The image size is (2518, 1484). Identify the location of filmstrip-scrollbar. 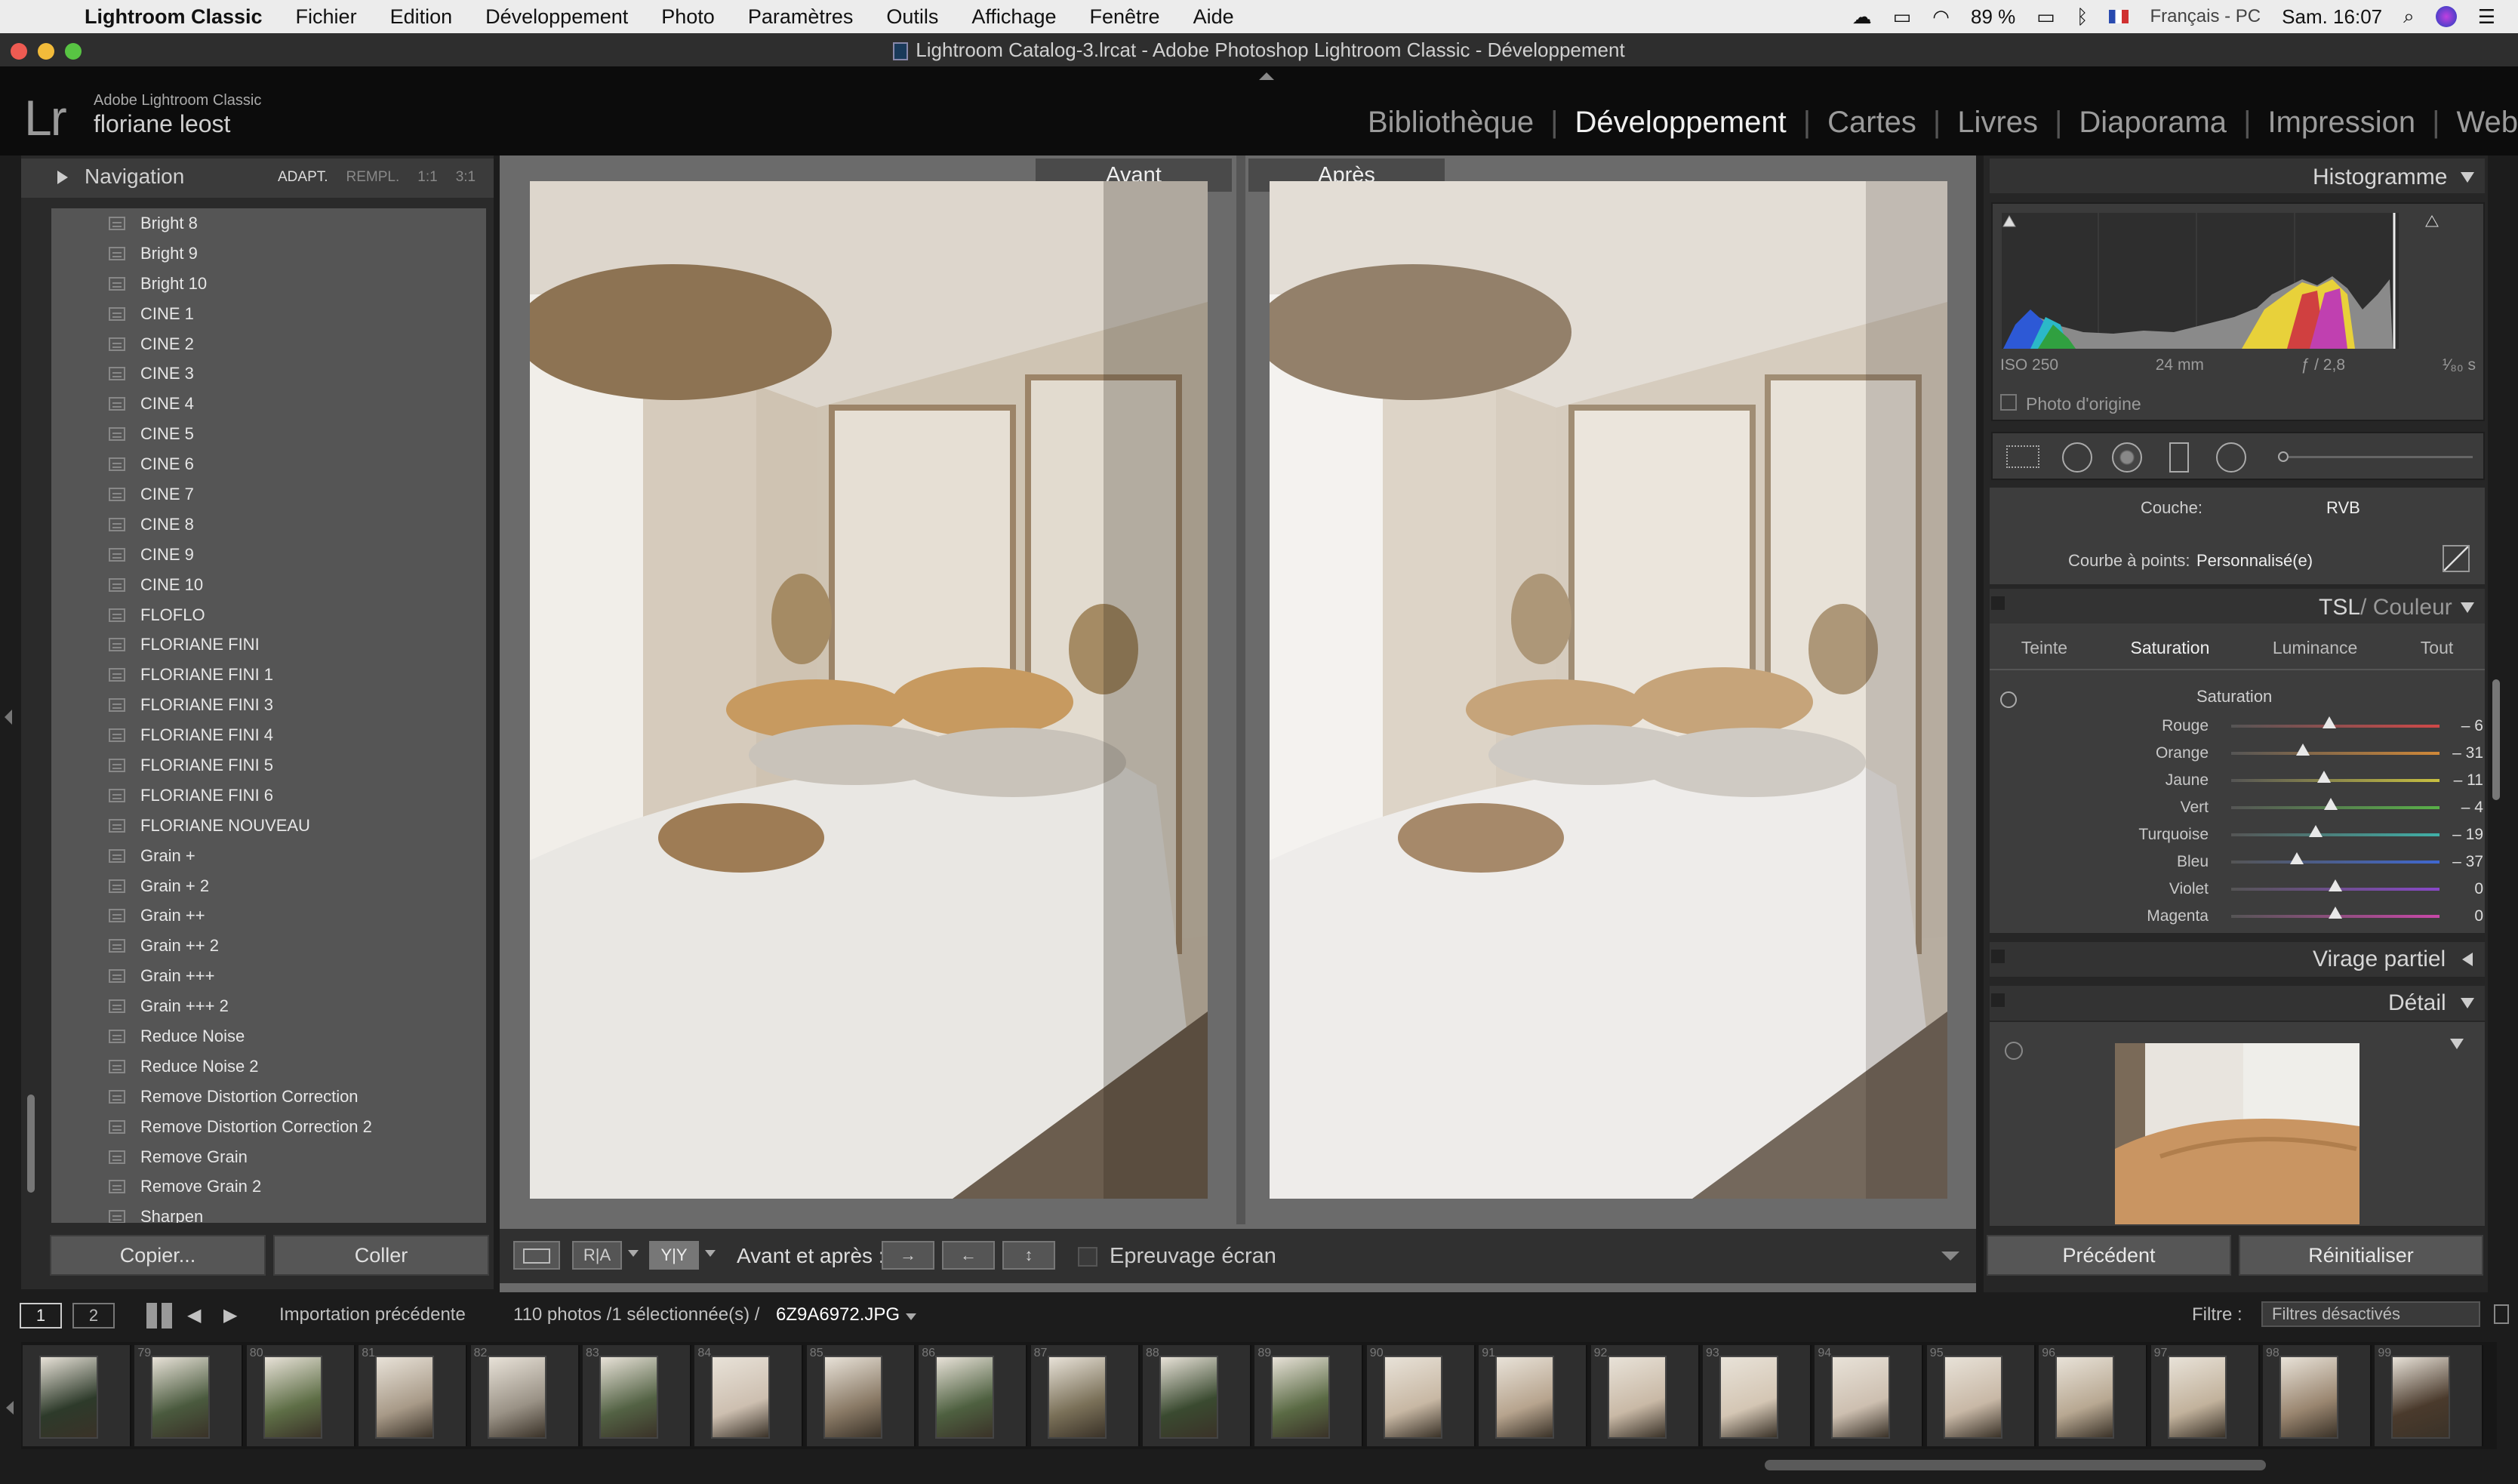
(2015, 1465).